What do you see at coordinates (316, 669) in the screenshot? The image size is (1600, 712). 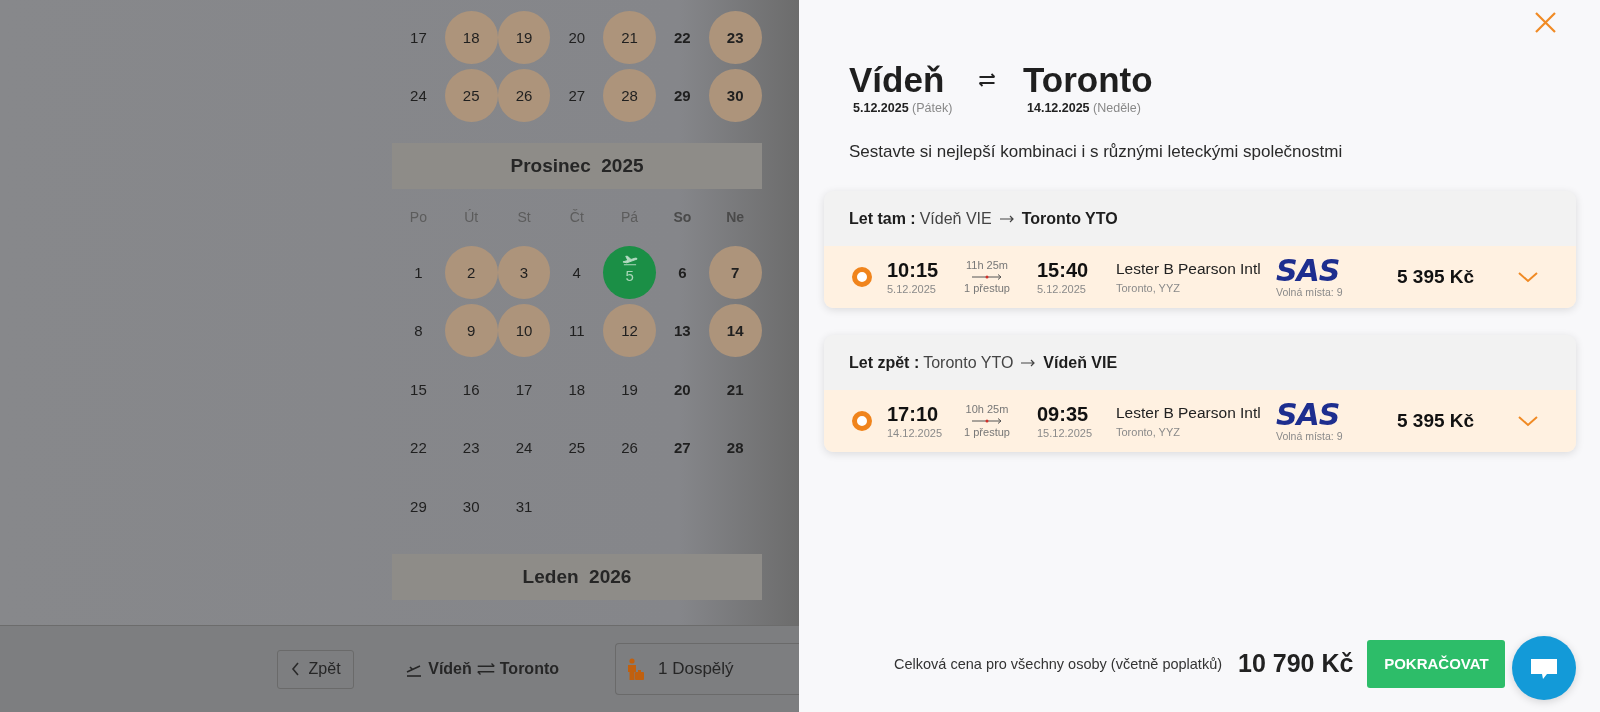 I see `back-button: Zpět` at bounding box center [316, 669].